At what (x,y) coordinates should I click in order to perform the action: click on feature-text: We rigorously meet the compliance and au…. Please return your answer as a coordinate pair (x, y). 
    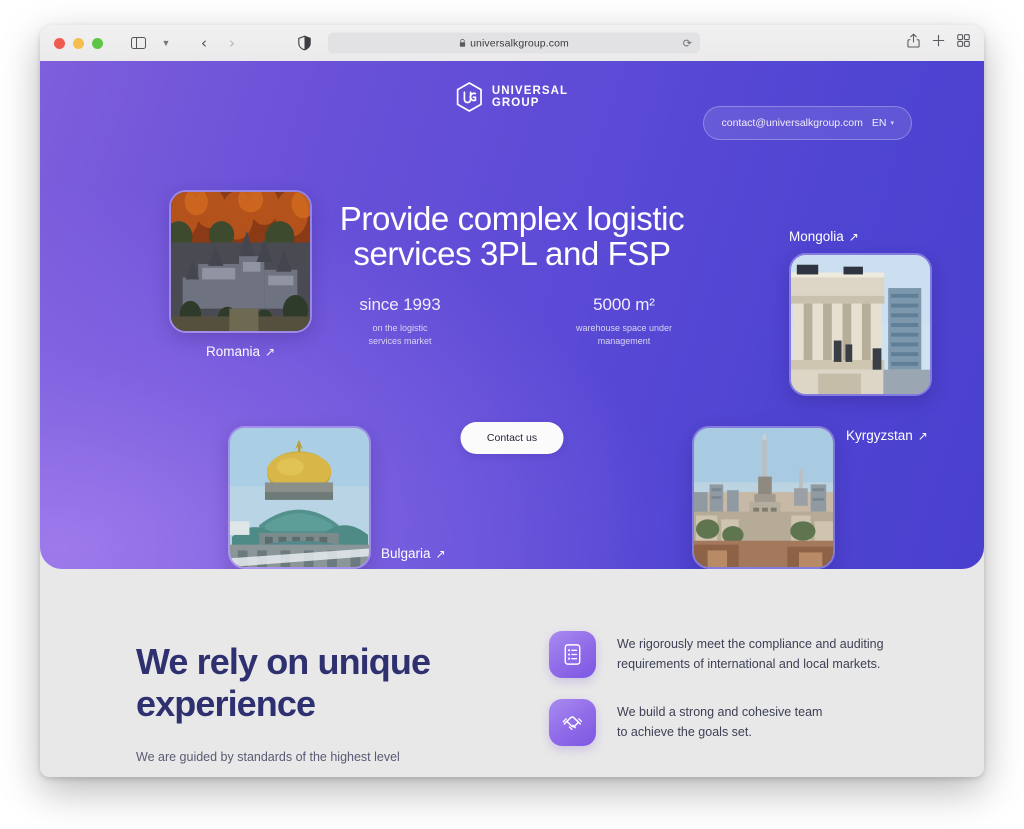
    Looking at the image, I should click on (750, 652).